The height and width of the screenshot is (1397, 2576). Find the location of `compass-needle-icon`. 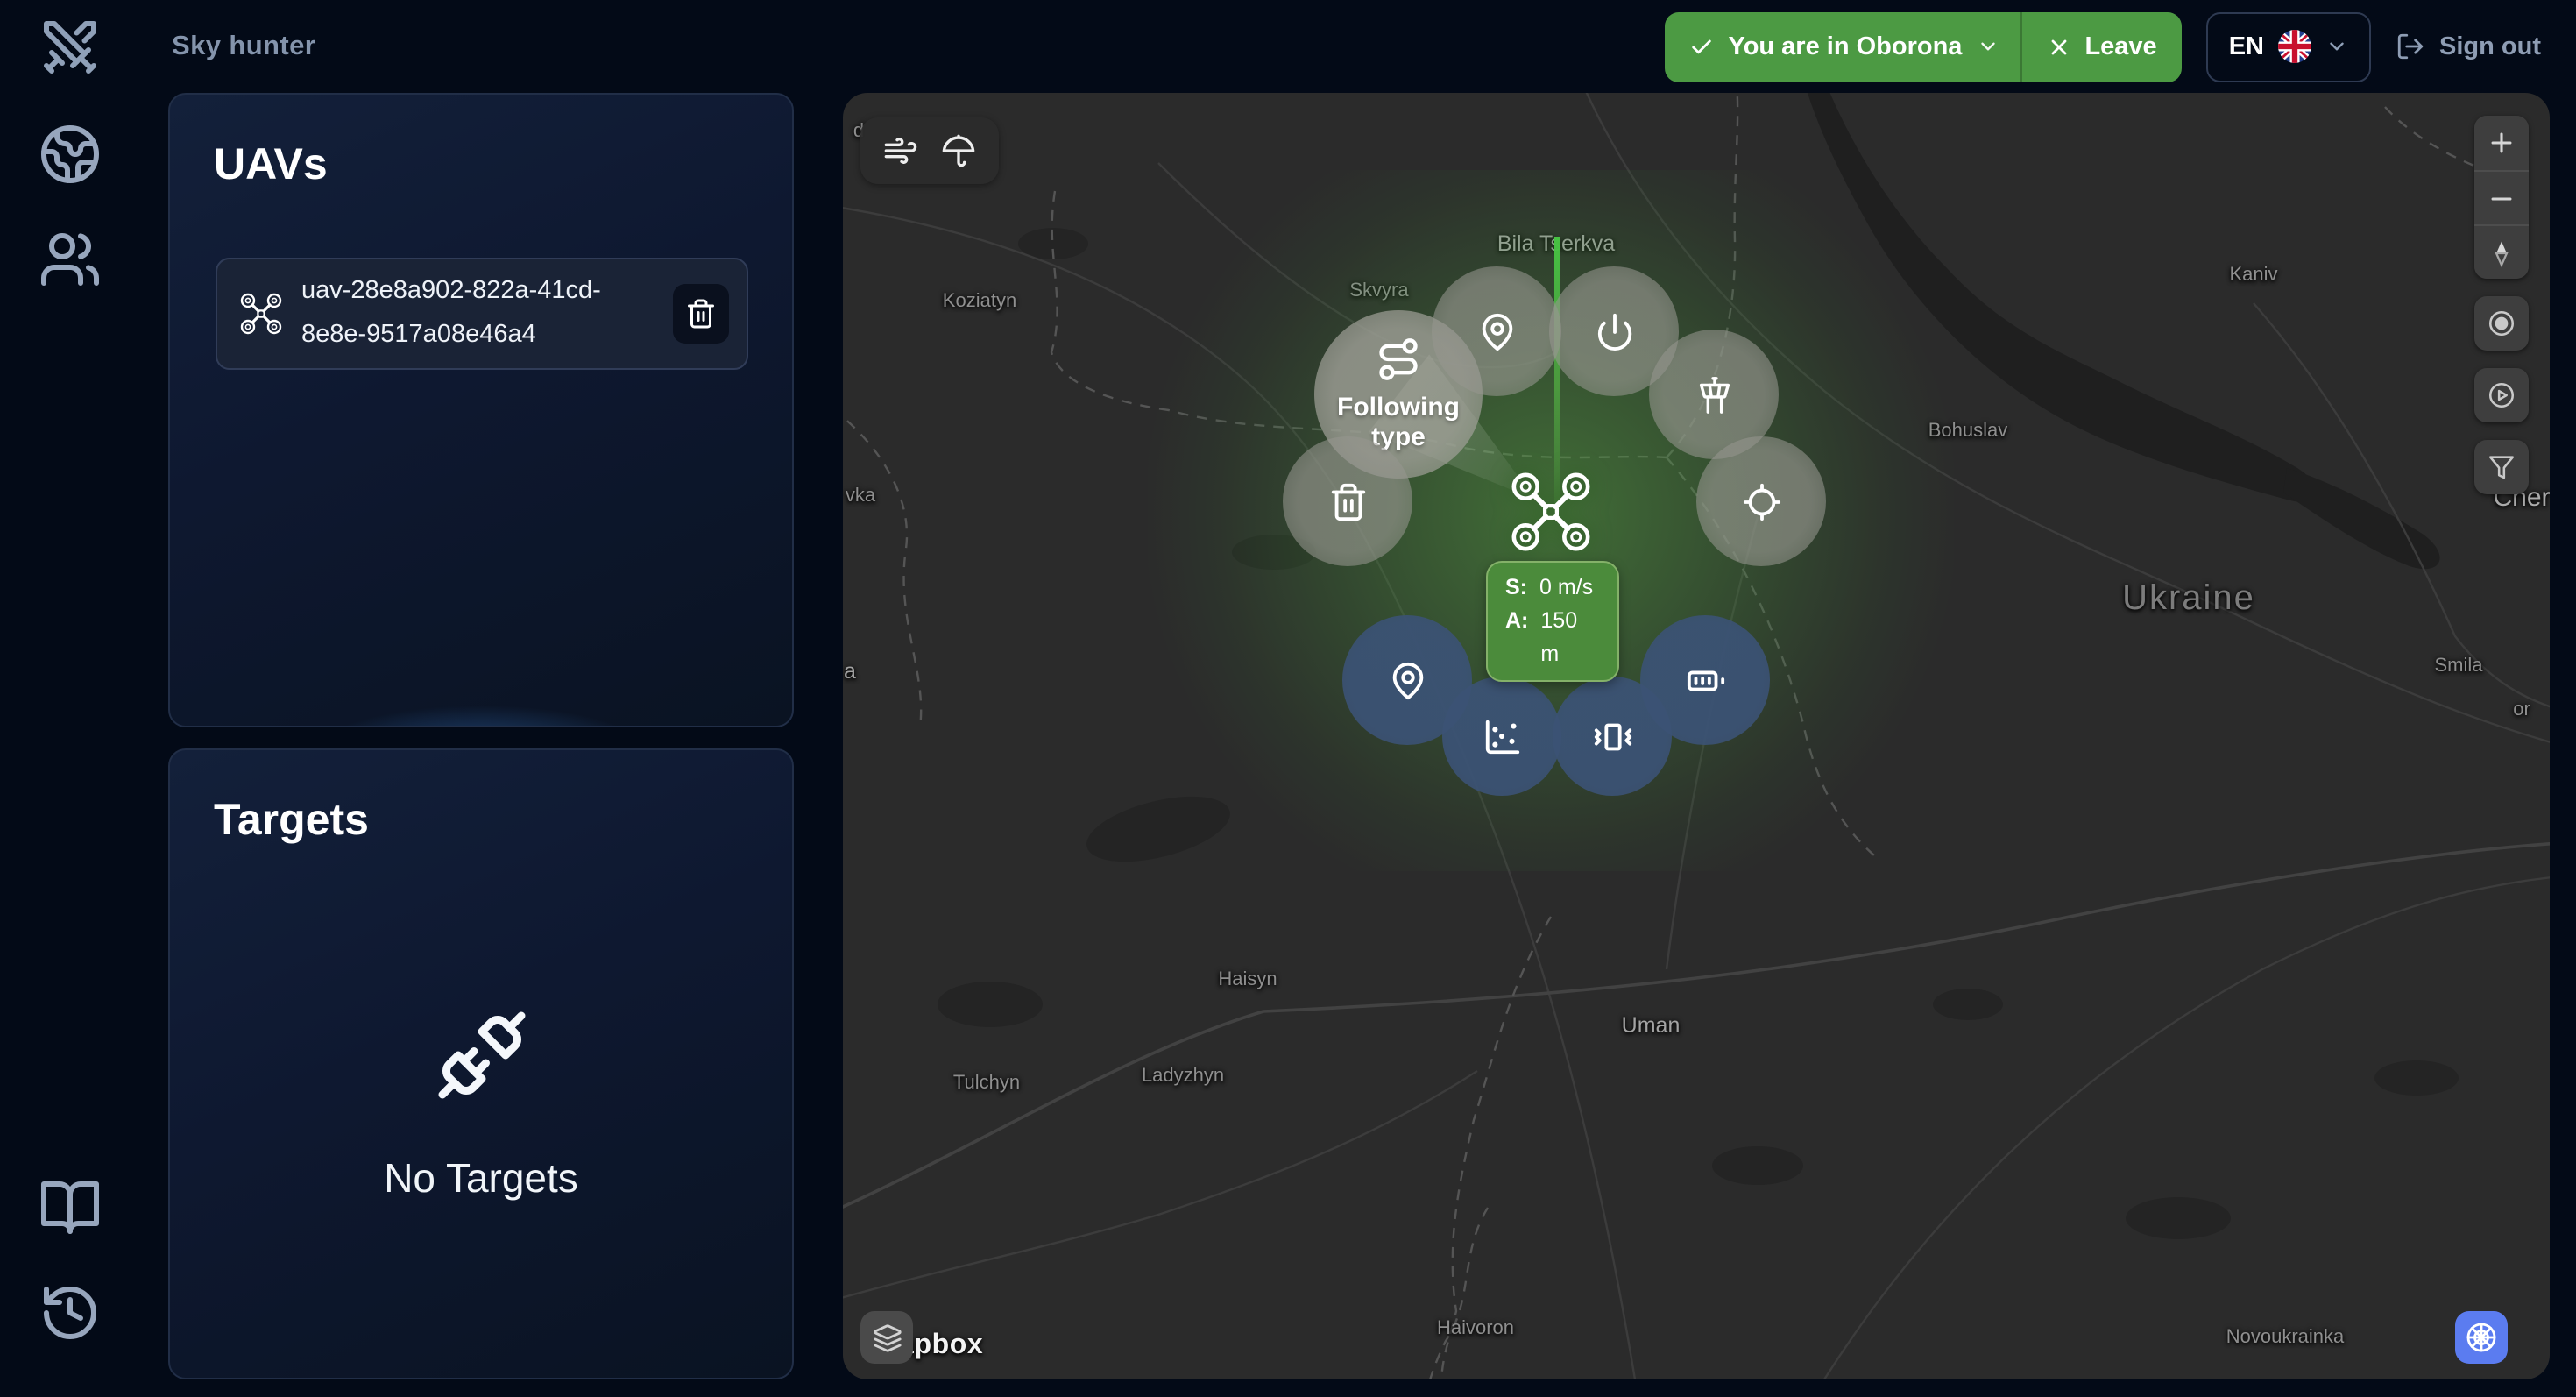

compass-needle-icon is located at coordinates (2502, 253).